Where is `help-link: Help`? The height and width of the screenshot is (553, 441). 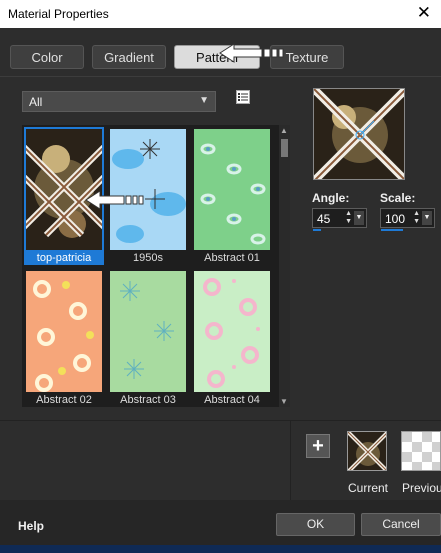
help-link: Help is located at coordinates (31, 526).